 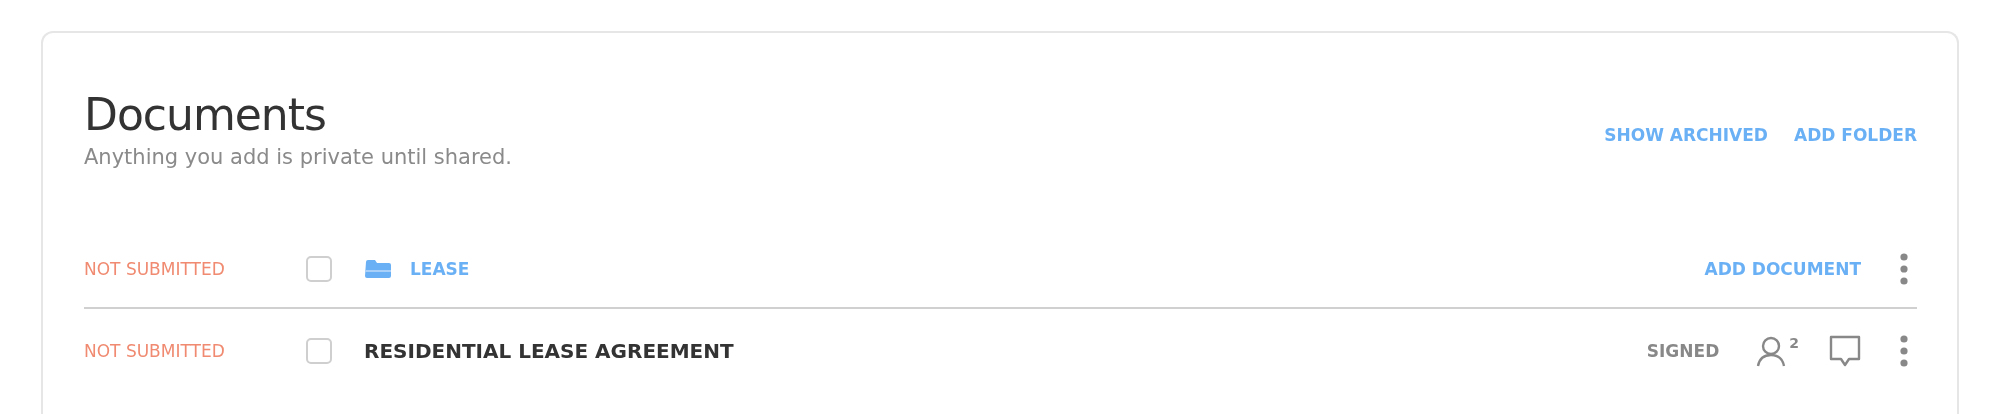 What do you see at coordinates (205, 115) in the screenshot?
I see `page-title: Documents` at bounding box center [205, 115].